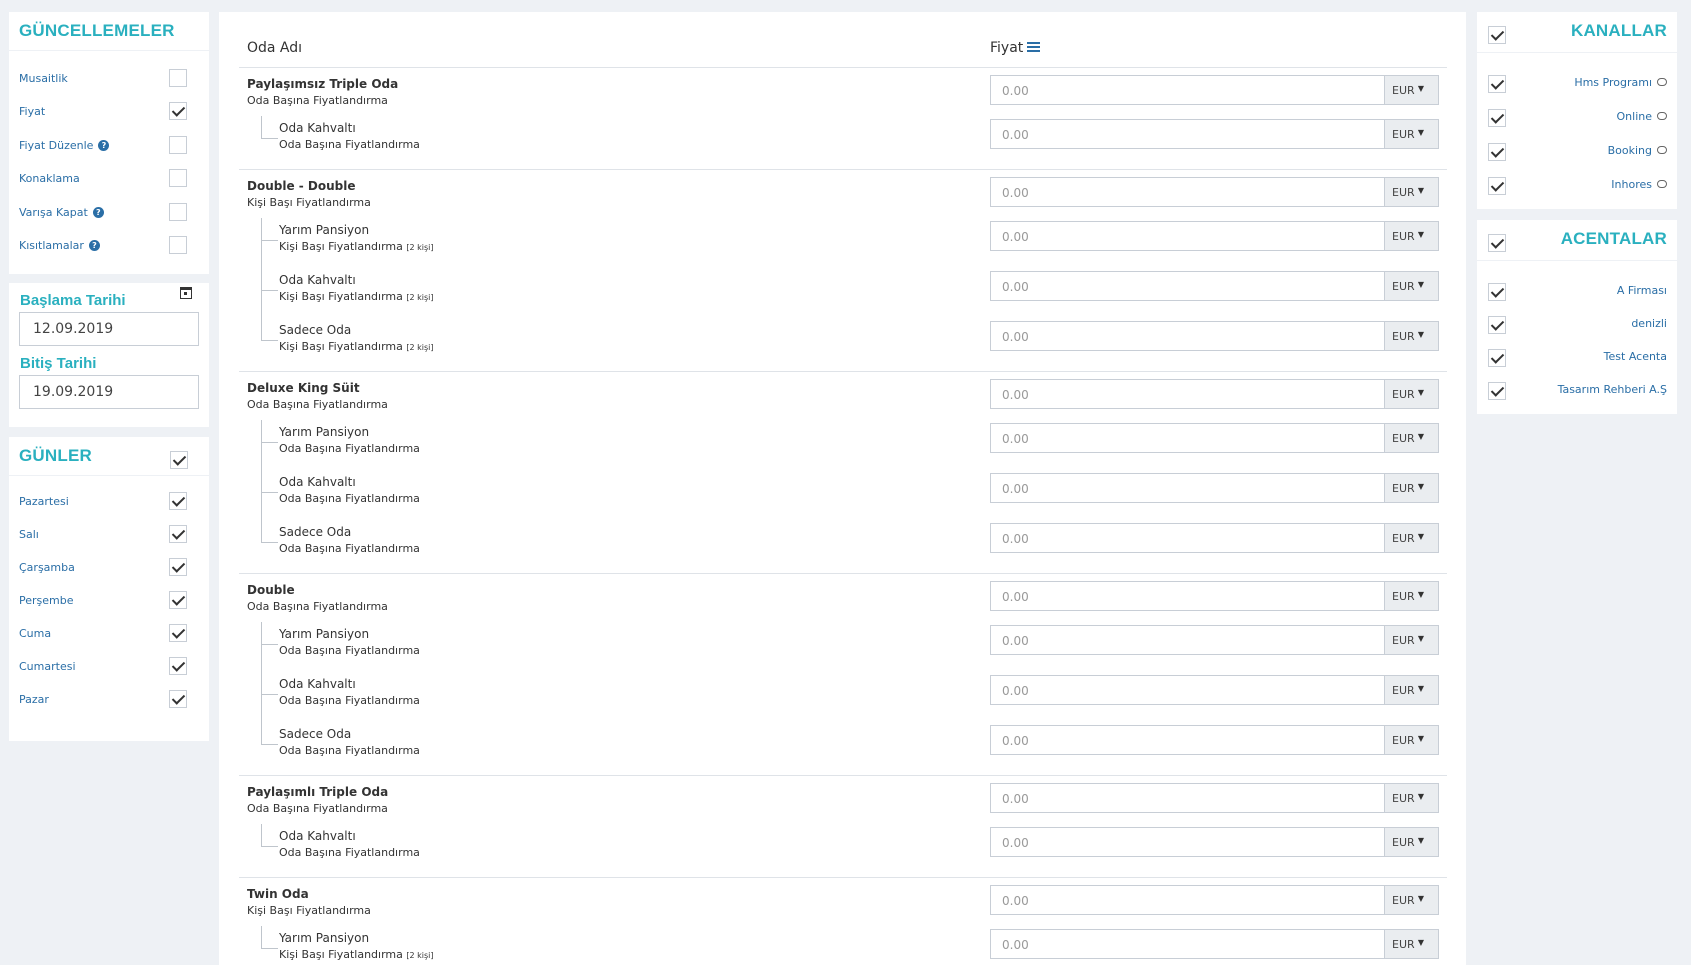 This screenshot has width=1691, height=965. Describe the element at coordinates (44, 501) in the screenshot. I see `day-label: Pazartesi` at that location.